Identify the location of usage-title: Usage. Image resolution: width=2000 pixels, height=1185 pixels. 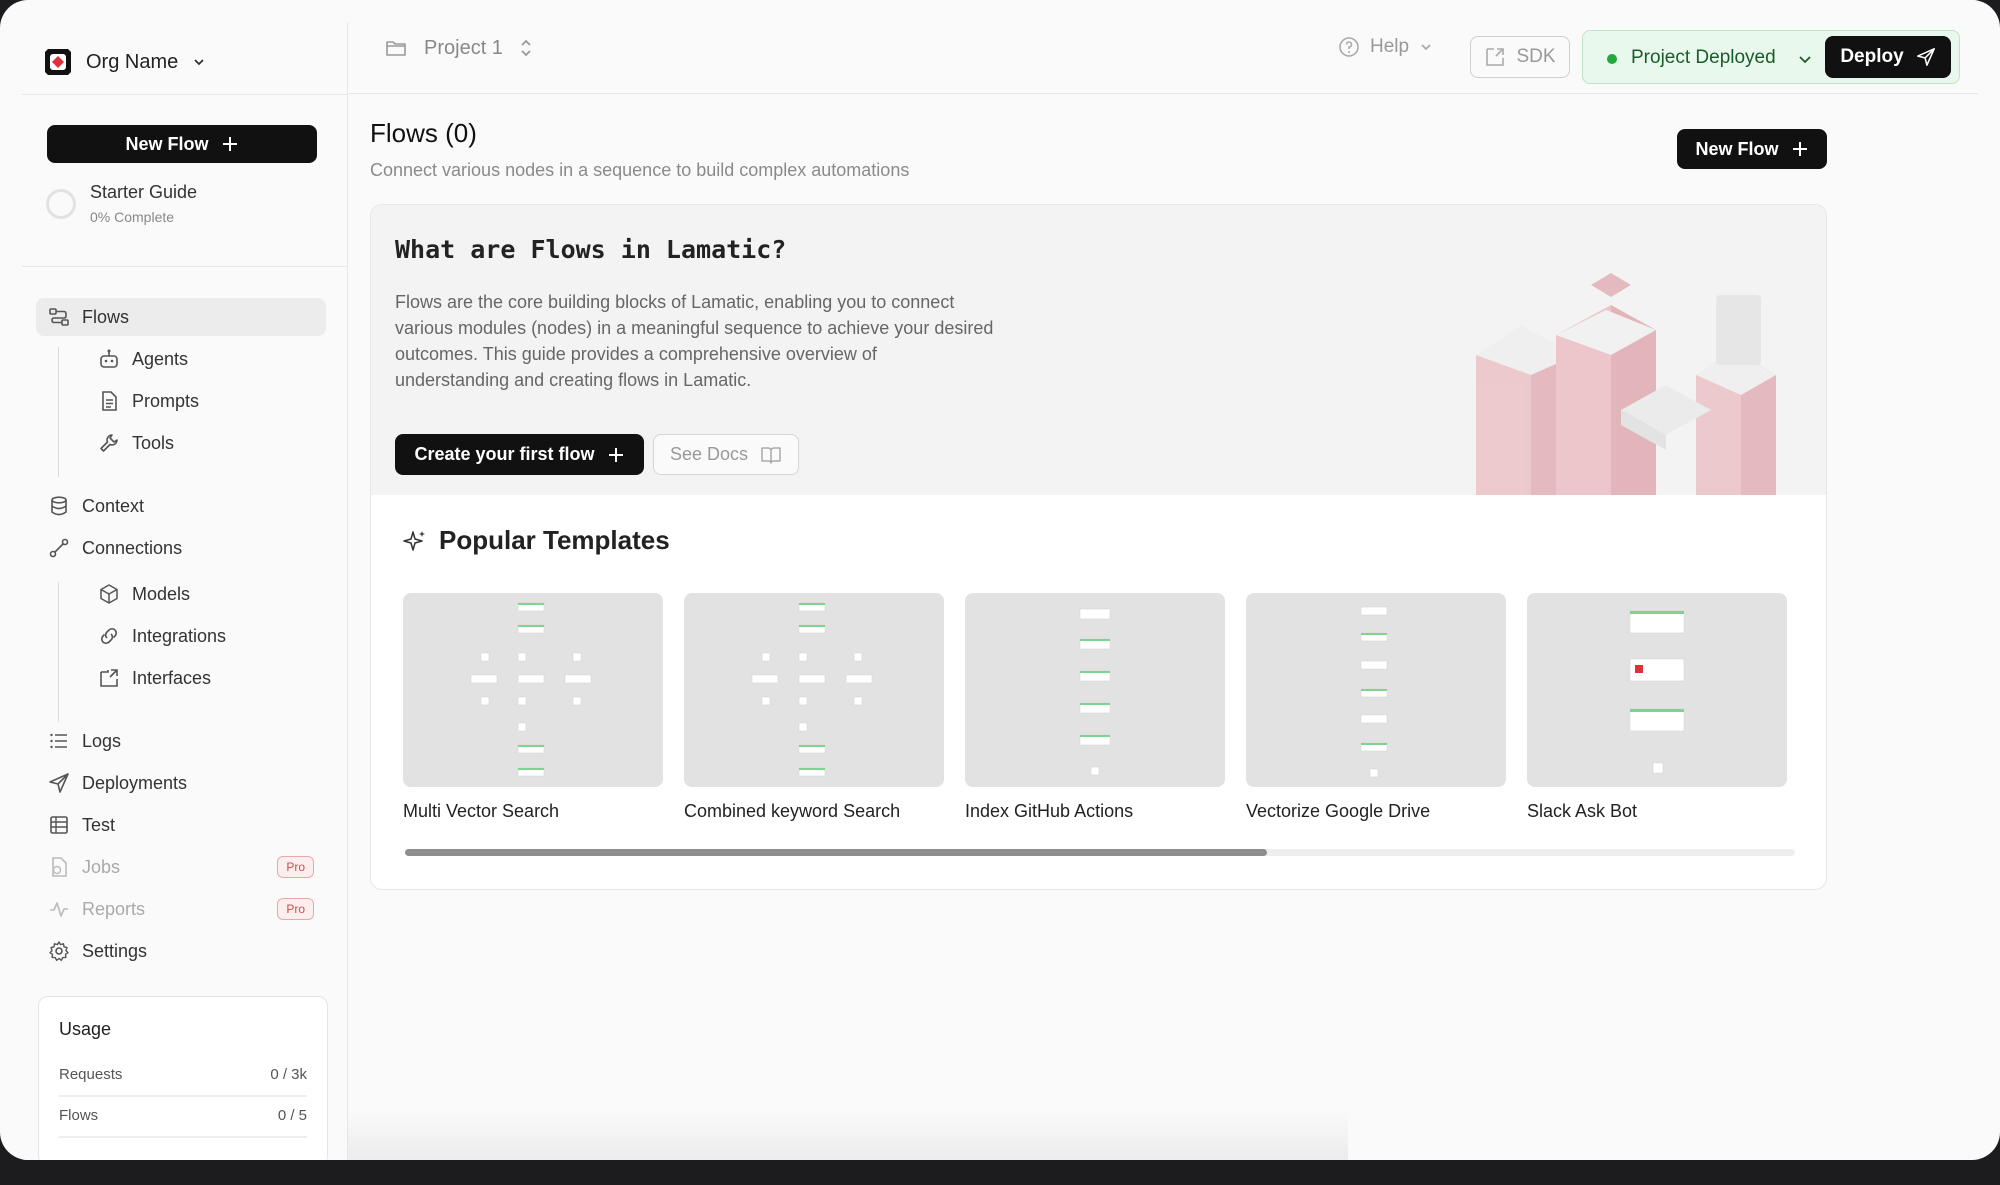
(85, 1029).